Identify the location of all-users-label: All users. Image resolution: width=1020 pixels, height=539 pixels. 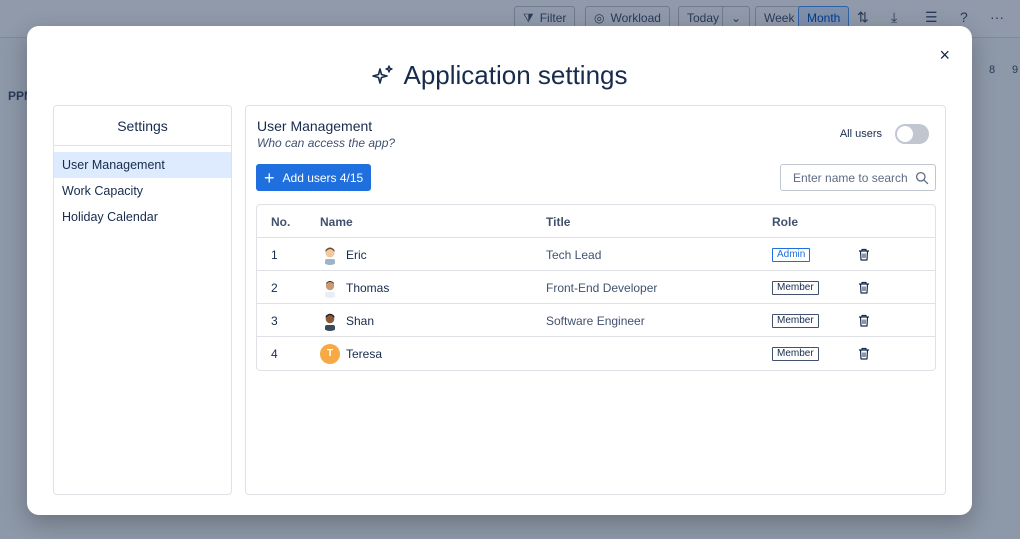
(860, 134).